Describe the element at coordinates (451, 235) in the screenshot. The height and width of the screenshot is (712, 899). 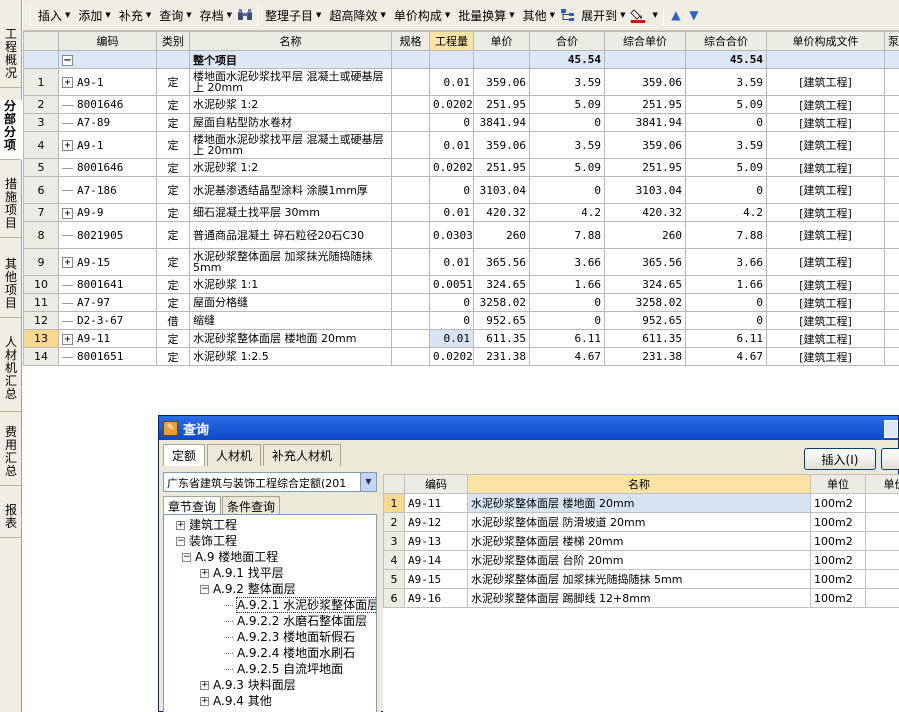
I see `row-quantity: 0.0303` at that location.